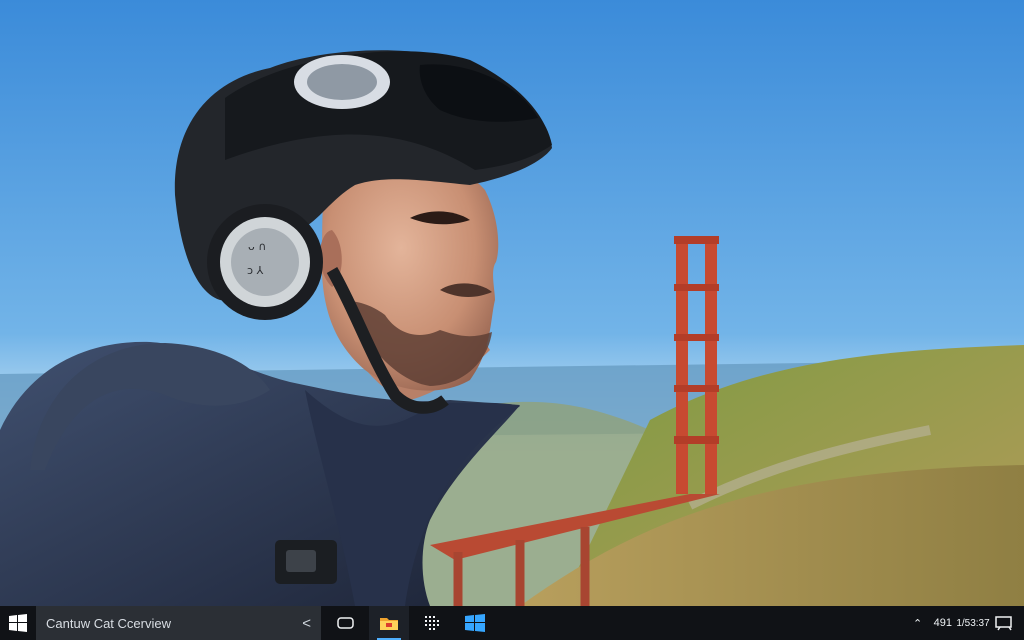 Image resolution: width=1024 pixels, height=640 pixels. I want to click on file-explorer-button, so click(389, 623).